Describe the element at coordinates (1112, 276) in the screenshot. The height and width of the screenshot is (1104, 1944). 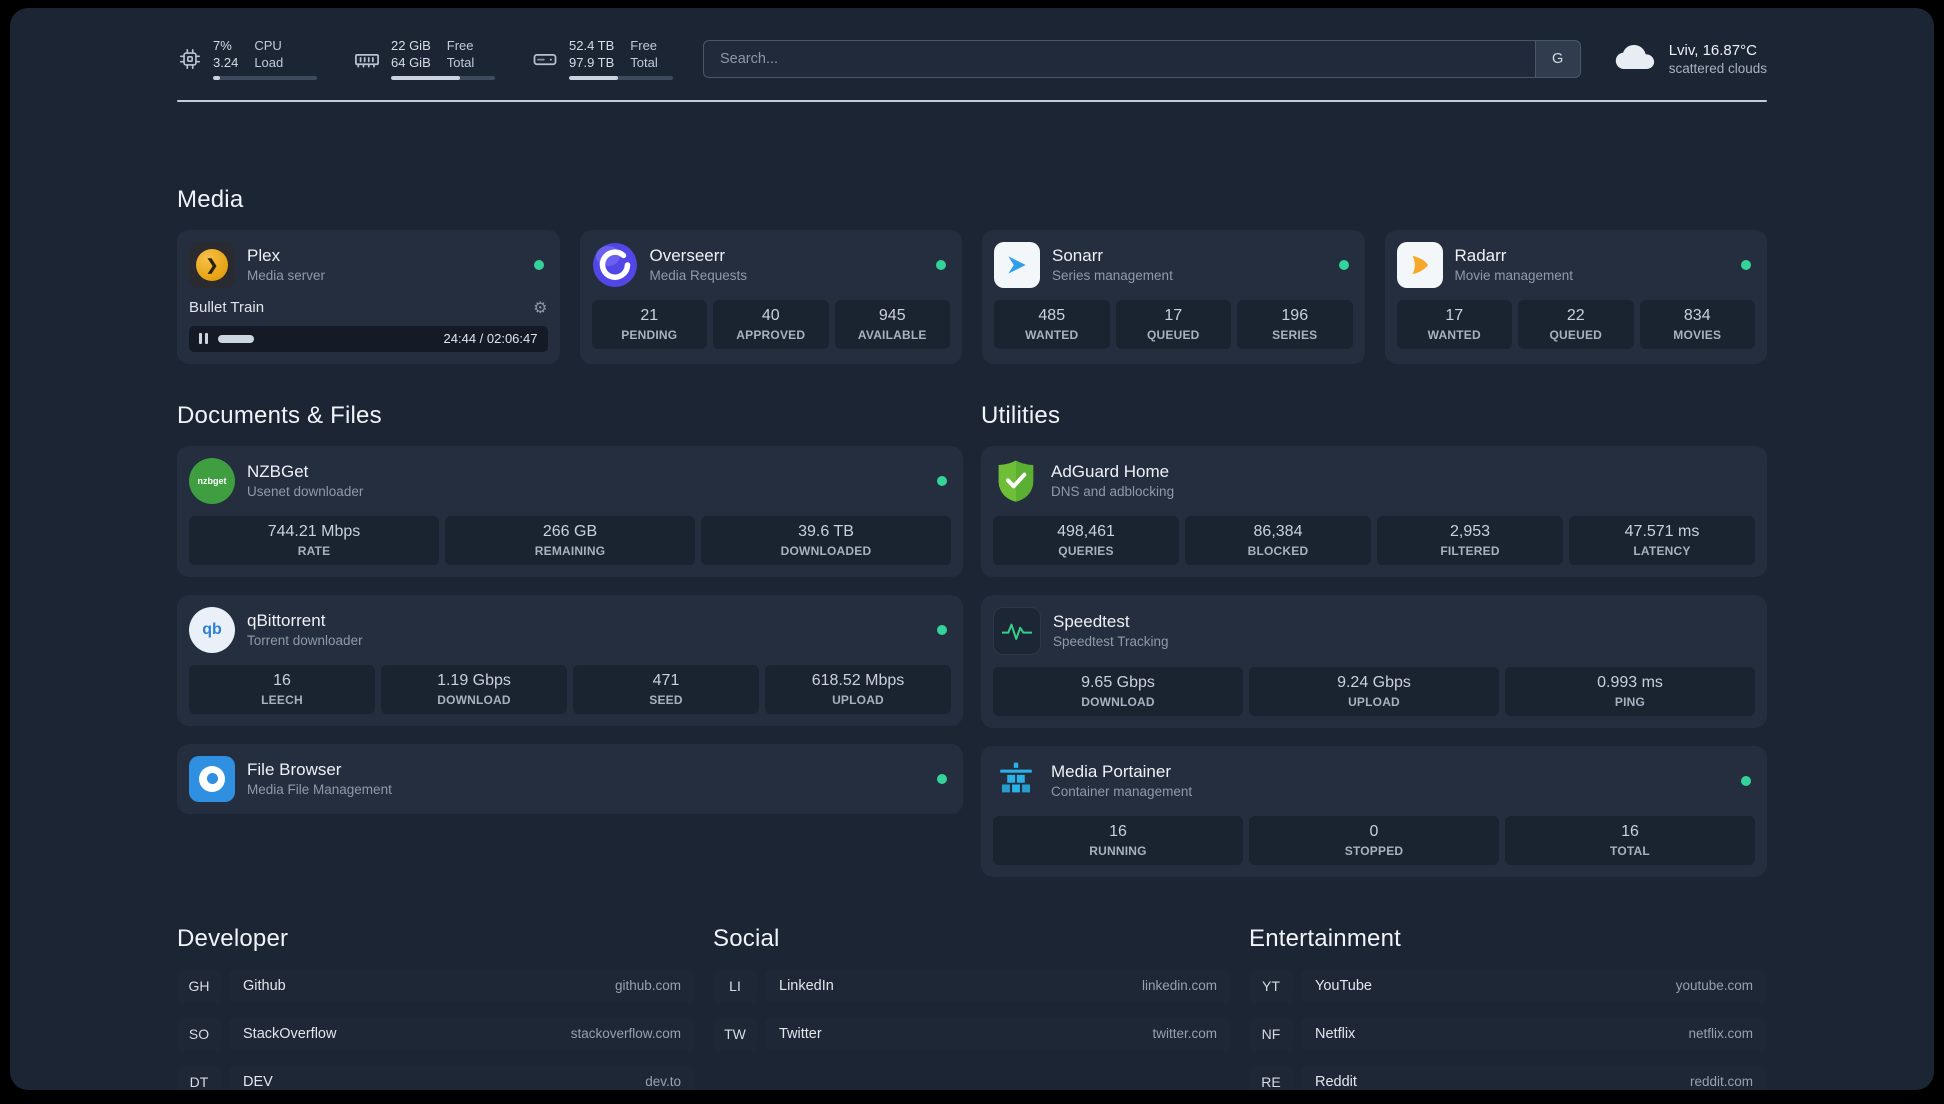
I see `service-description: Series management` at that location.